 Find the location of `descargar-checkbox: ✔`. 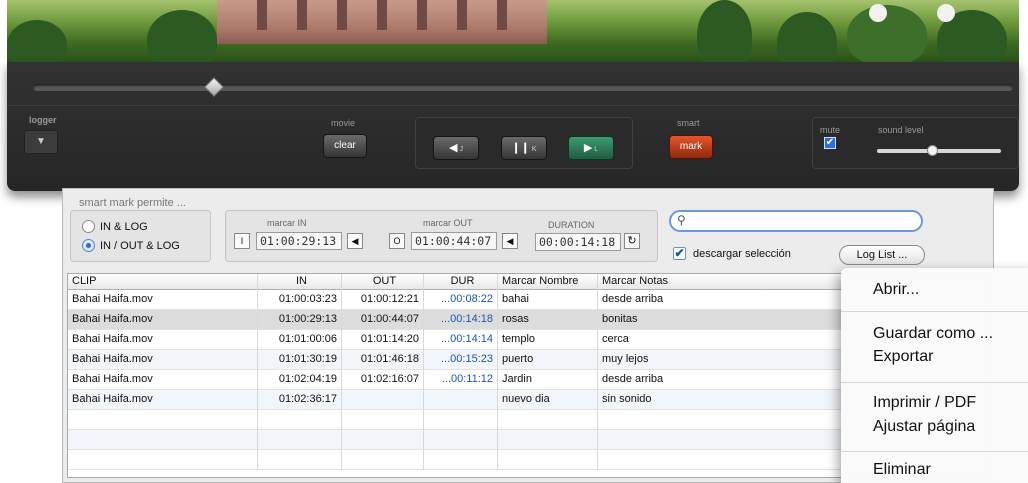

descargar-checkbox: ✔ is located at coordinates (679, 253).